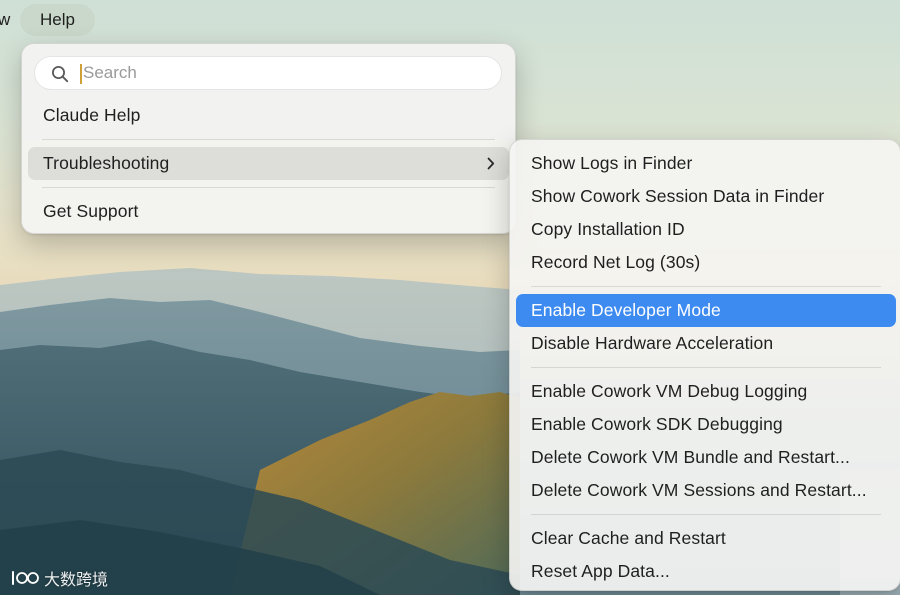  Describe the element at coordinates (91, 211) in the screenshot. I see `menu-item-label: Get Support` at that location.